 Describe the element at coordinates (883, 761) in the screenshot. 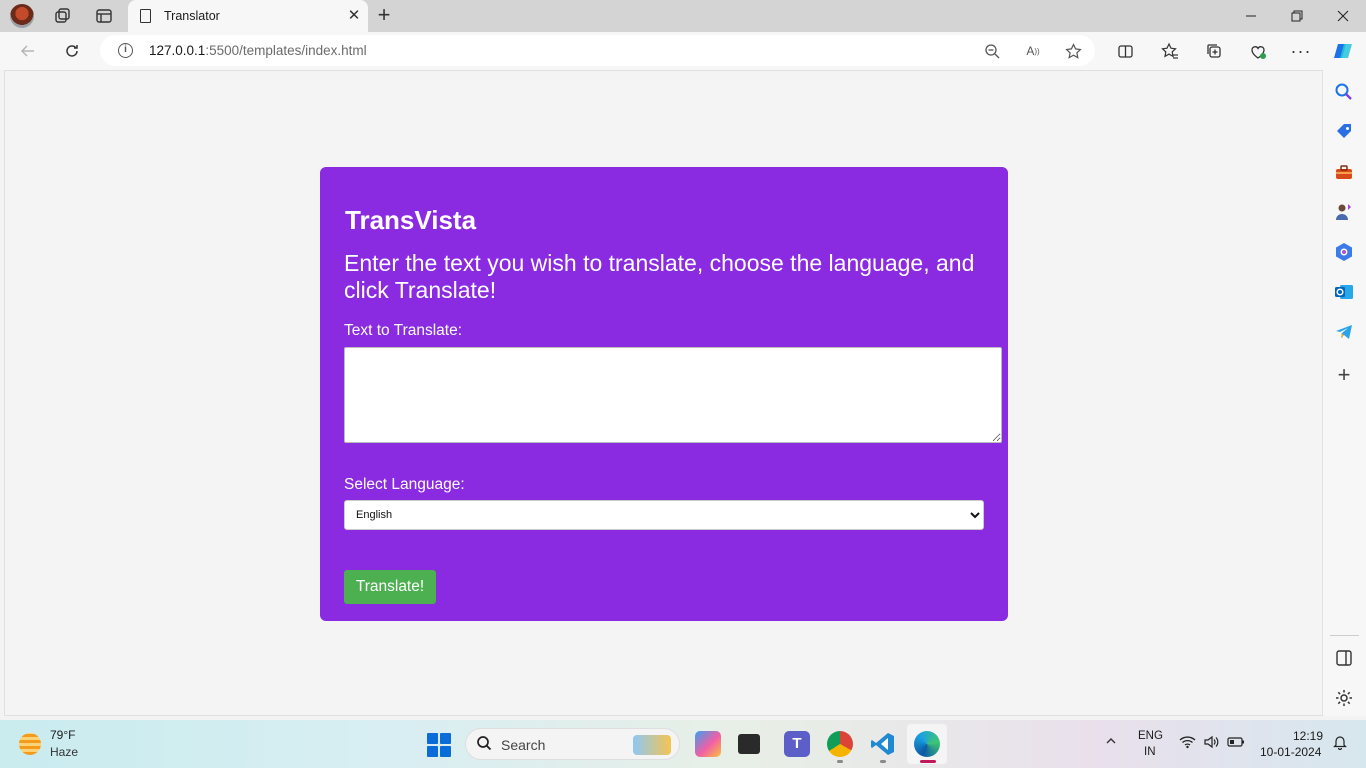

I see `vscode-running-indicator` at that location.